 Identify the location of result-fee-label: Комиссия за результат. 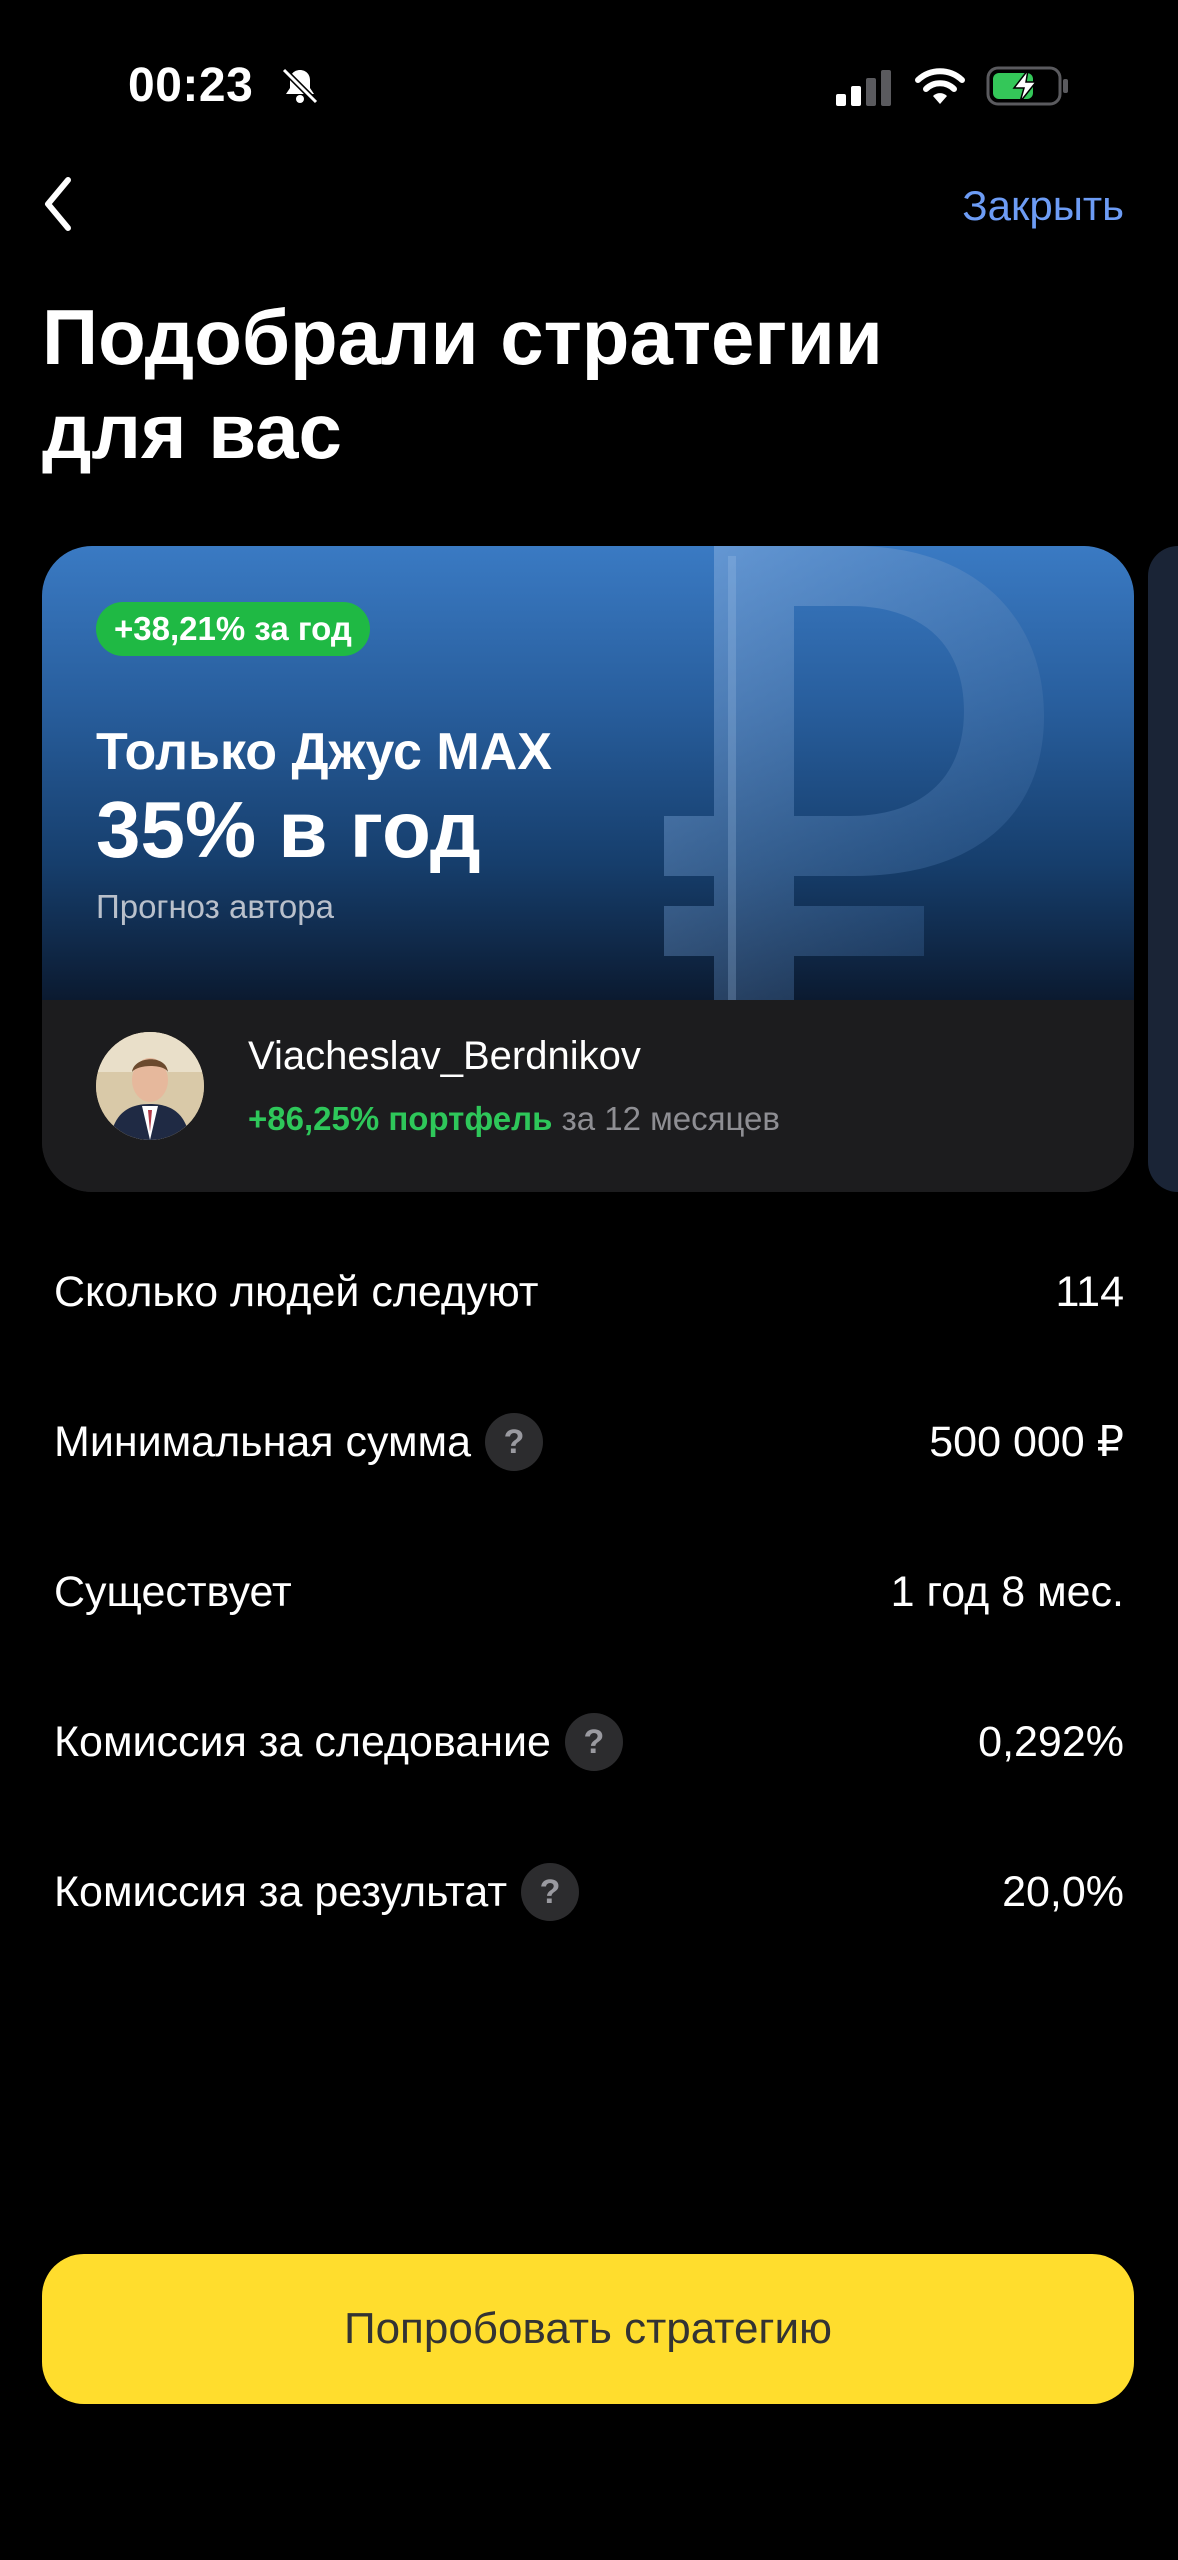
(281, 1891).